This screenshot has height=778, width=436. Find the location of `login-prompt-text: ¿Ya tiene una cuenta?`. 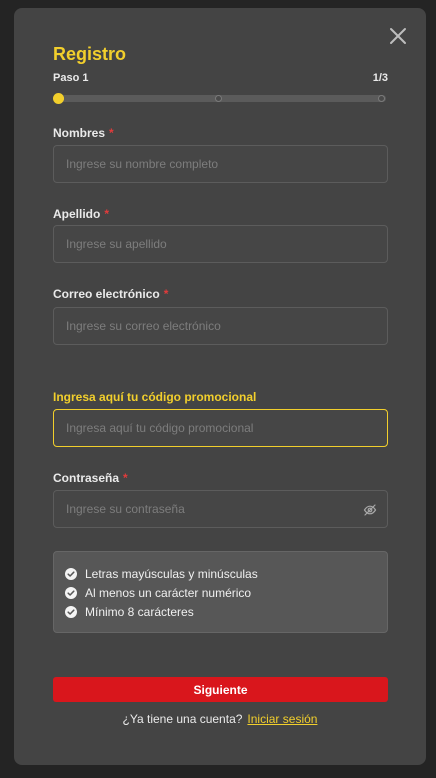

login-prompt-text: ¿Ya tiene una cuenta? is located at coordinates (182, 719).